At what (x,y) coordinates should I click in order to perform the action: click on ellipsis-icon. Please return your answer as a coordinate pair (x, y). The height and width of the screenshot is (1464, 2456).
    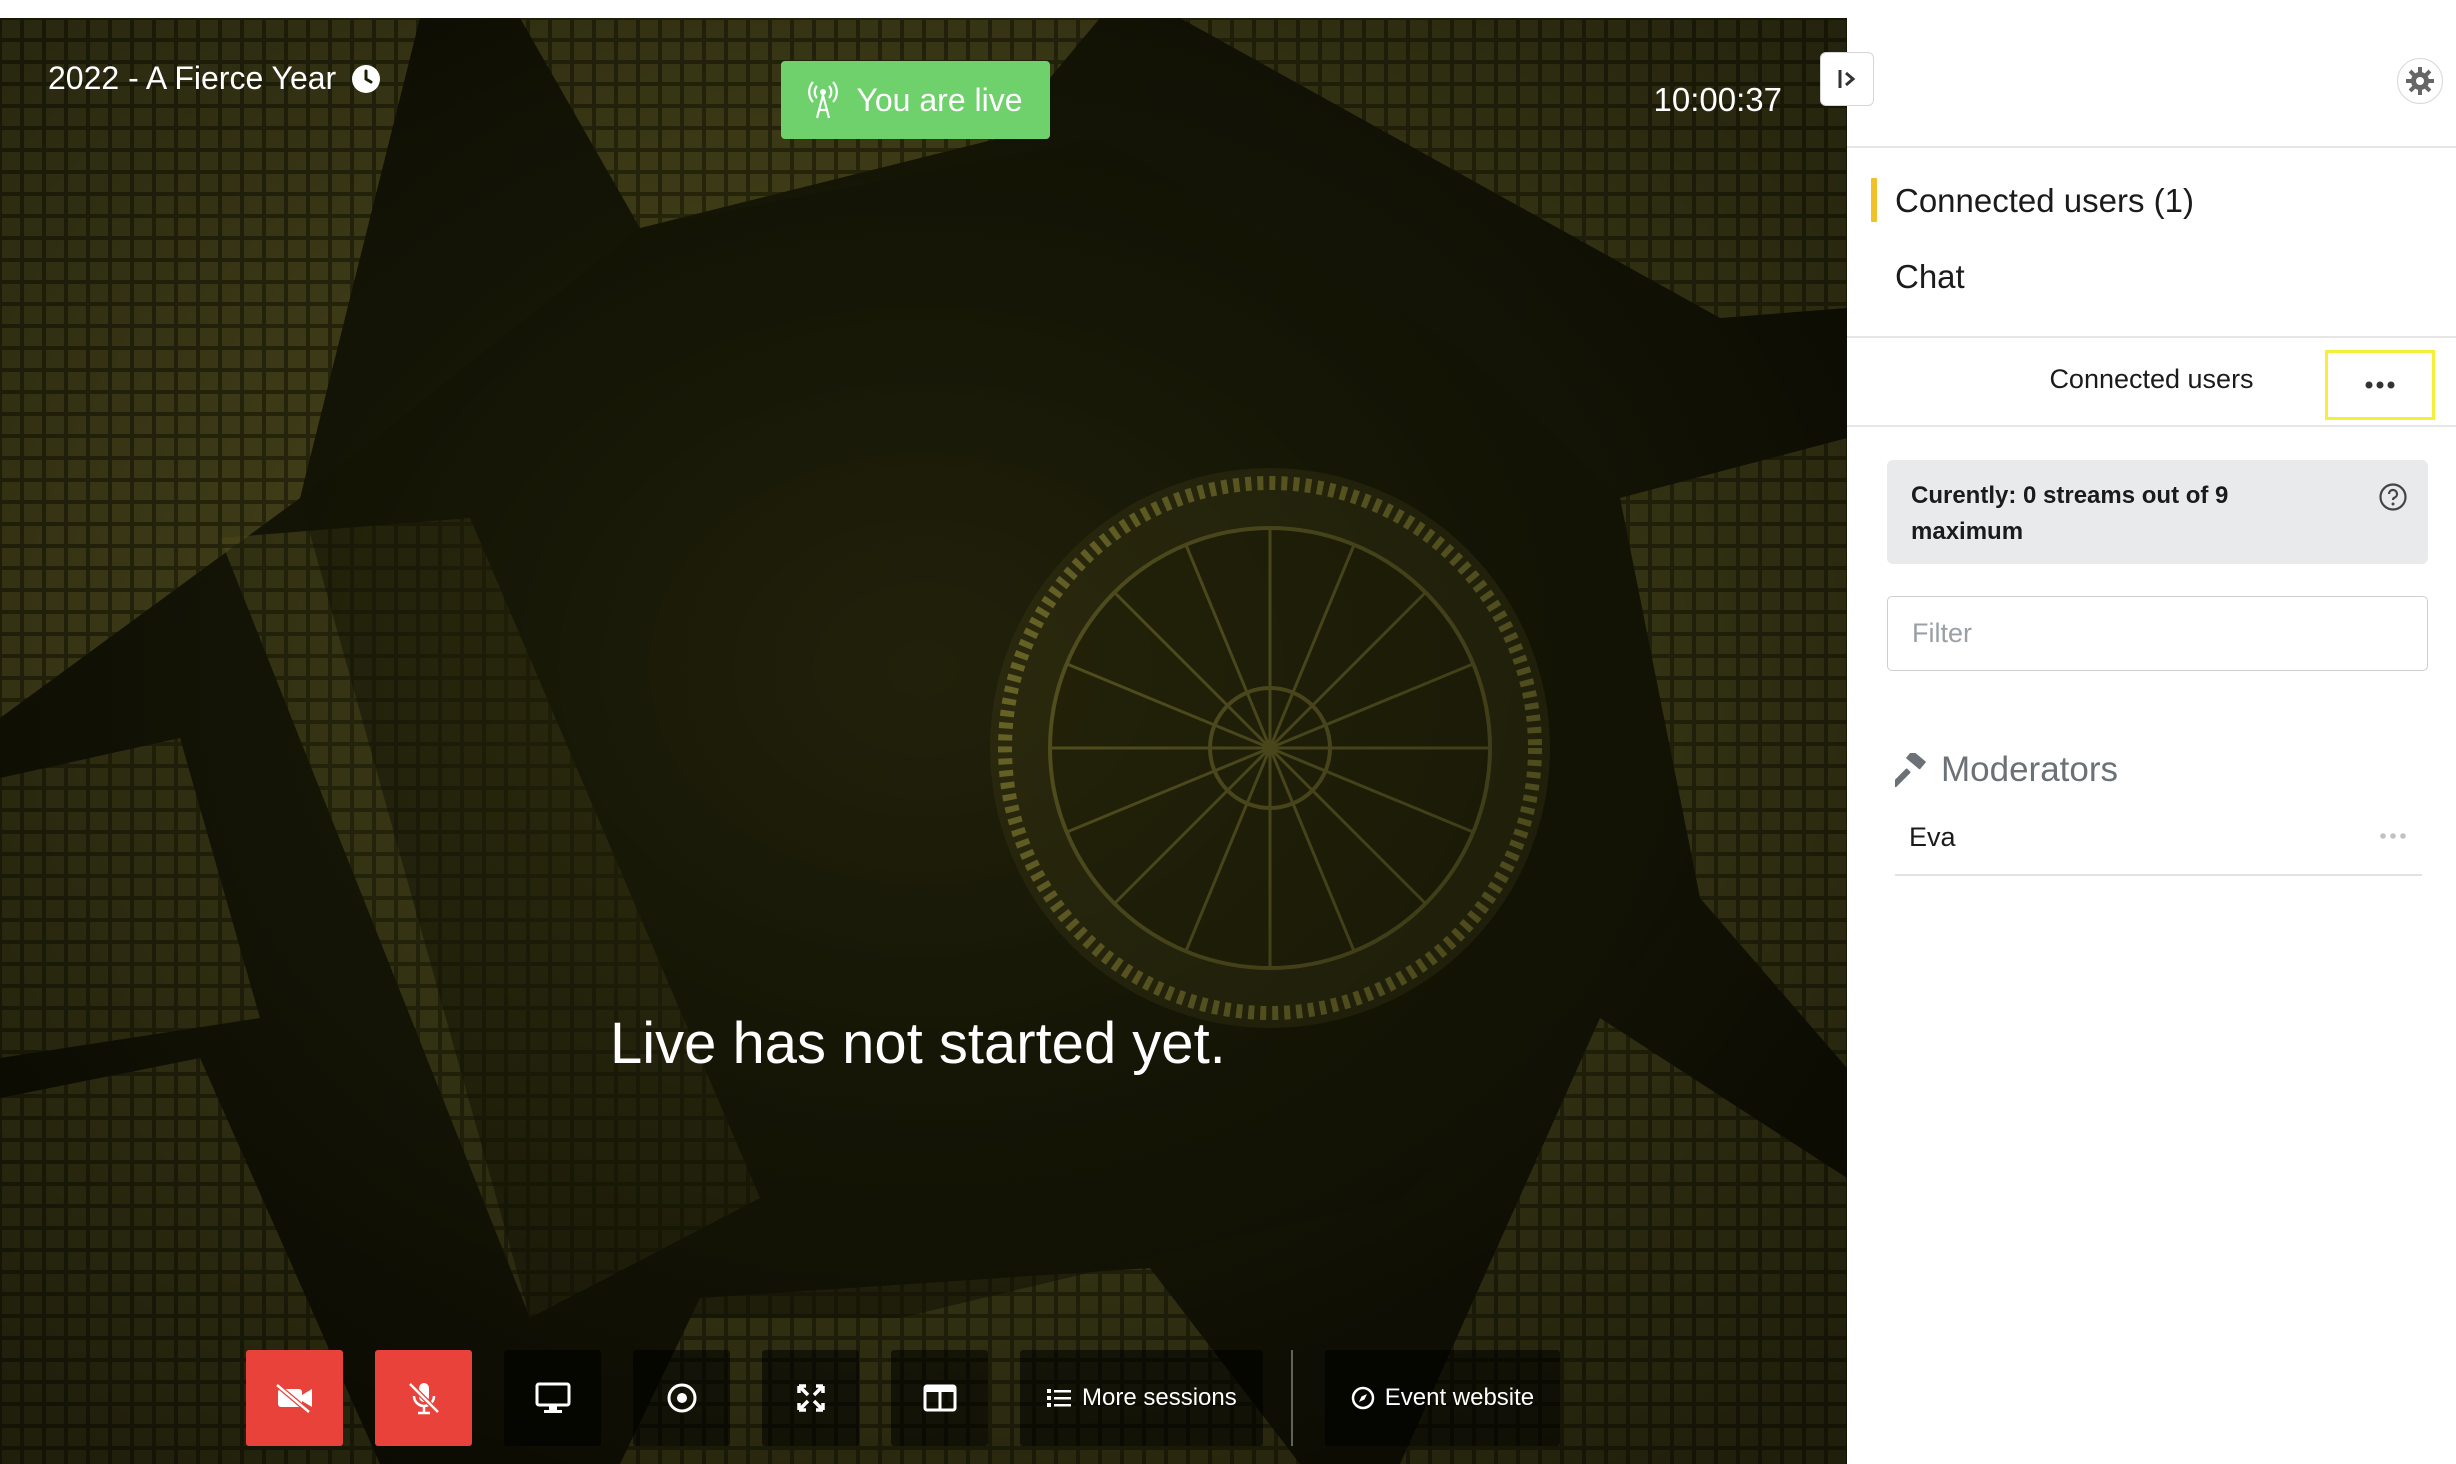
    Looking at the image, I should click on (2380, 385).